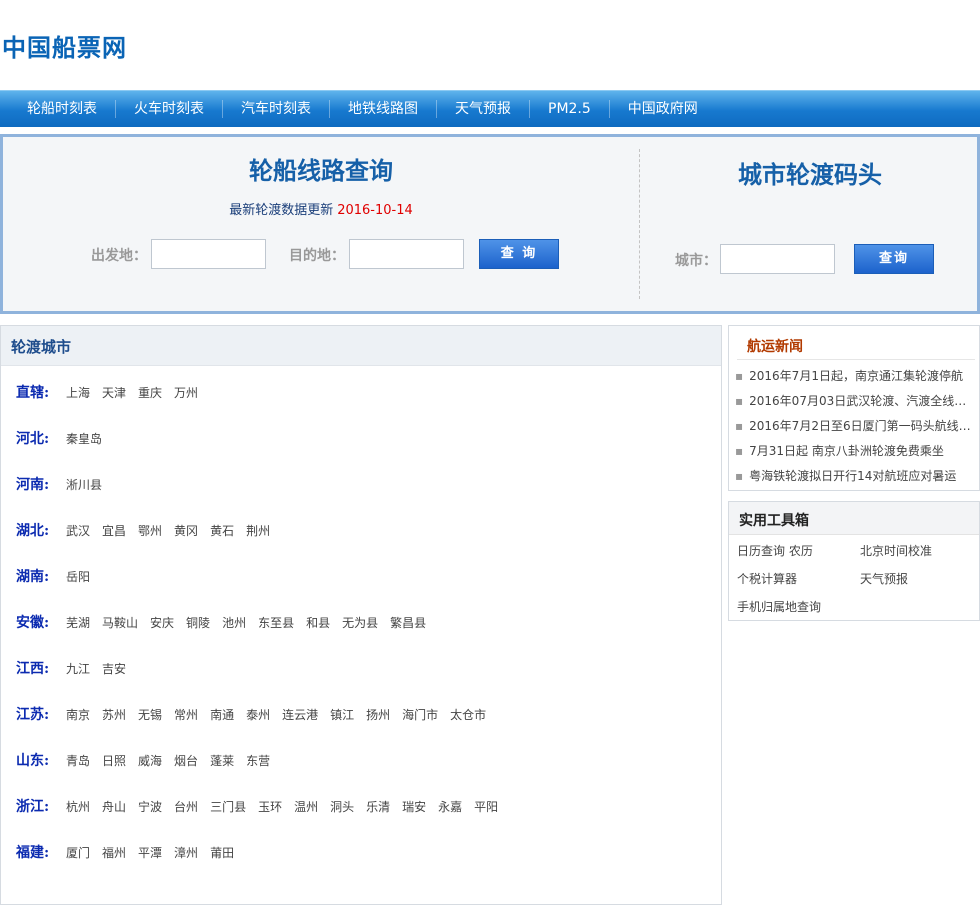 Image resolution: width=980 pixels, height=905 pixels. I want to click on city-link: 三门县, so click(228, 806).